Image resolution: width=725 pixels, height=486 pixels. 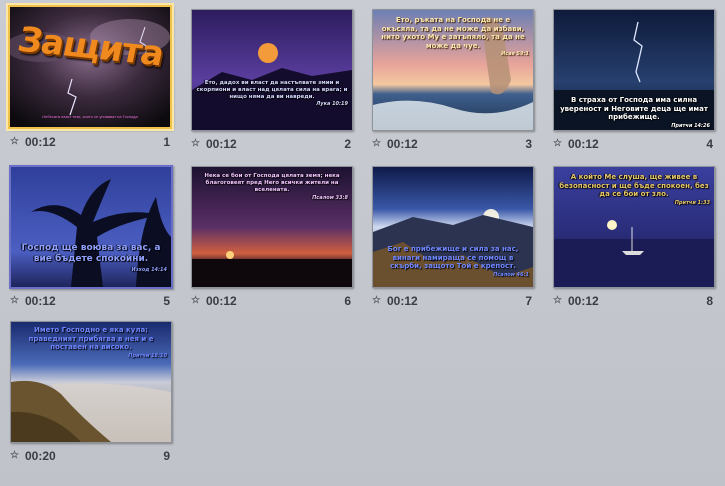 What do you see at coordinates (147, 355) in the screenshot?
I see `slide-reference: Притчи 18:10` at bounding box center [147, 355].